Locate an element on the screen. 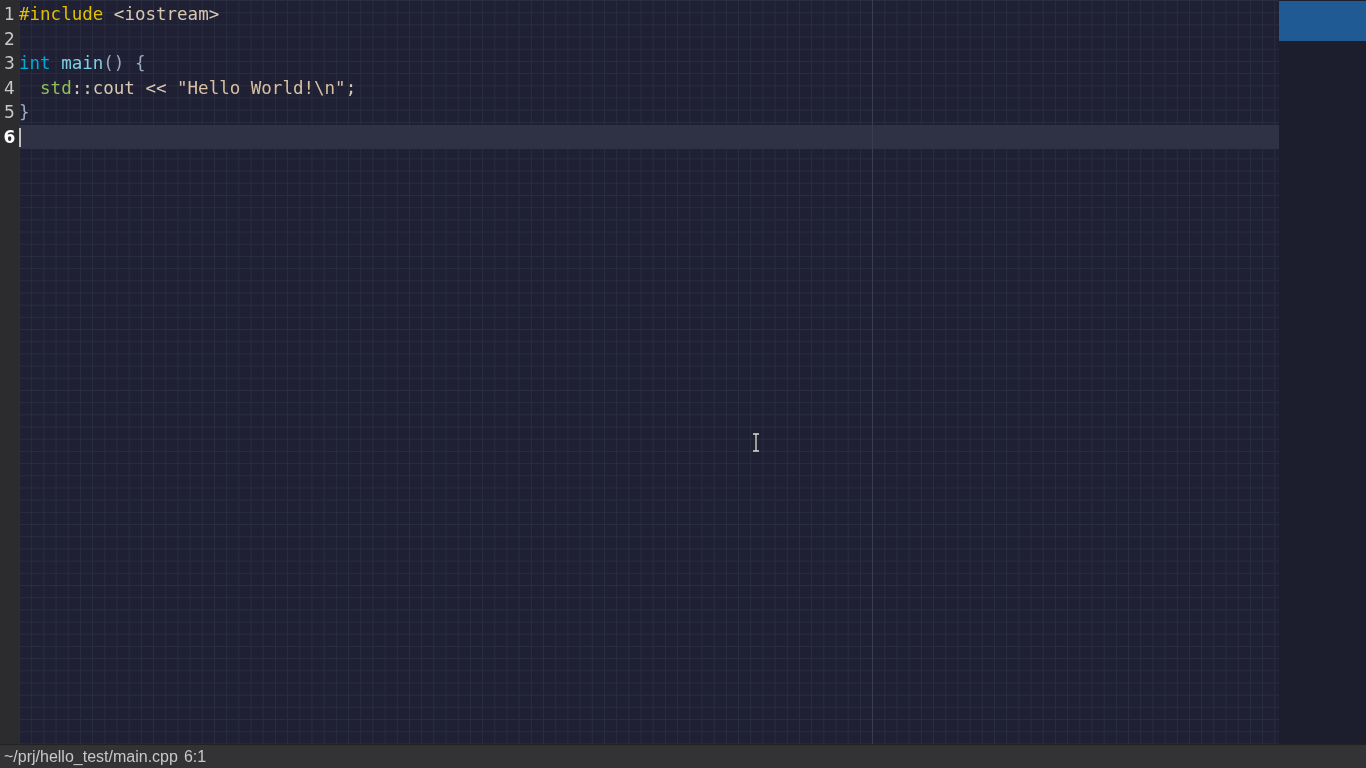 The height and width of the screenshot is (768, 1366). text-cursor-icon is located at coordinates (756, 442).